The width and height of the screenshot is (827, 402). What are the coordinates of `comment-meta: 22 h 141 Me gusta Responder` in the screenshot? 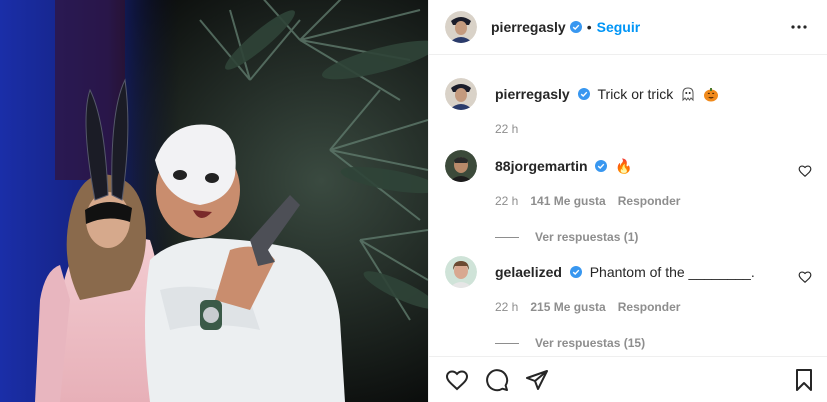 It's located at (653, 201).